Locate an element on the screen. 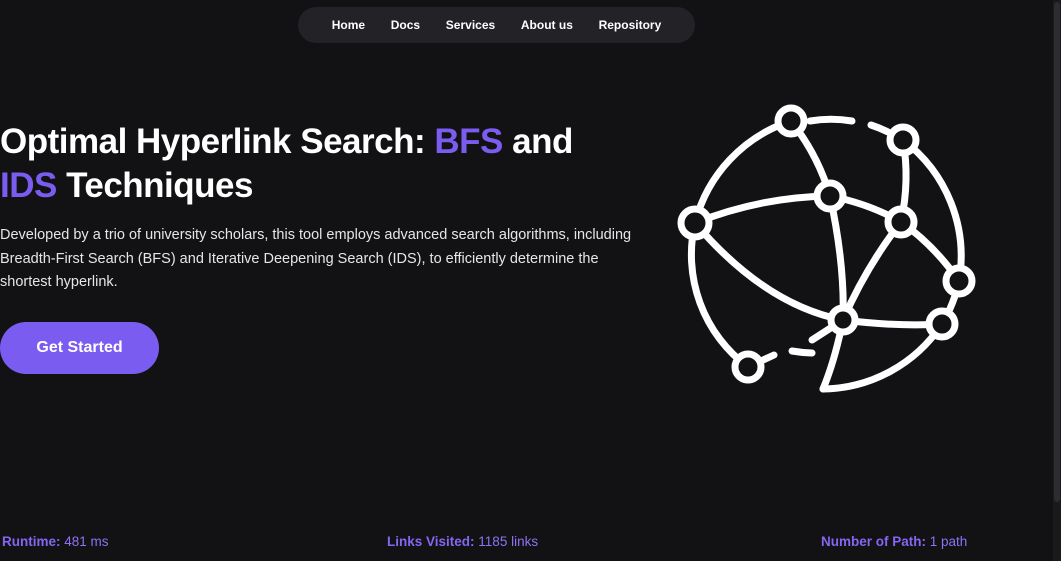 Image resolution: width=1061 pixels, height=561 pixels. nav-repository-link: Repository is located at coordinates (630, 25).